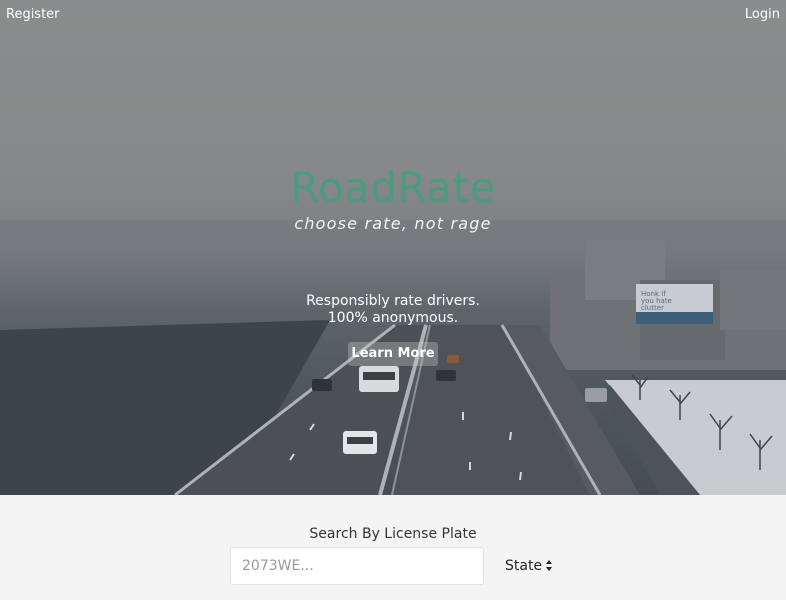 The width and height of the screenshot is (786, 600). What do you see at coordinates (549, 566) in the screenshot?
I see `select-arrows-icon` at bounding box center [549, 566].